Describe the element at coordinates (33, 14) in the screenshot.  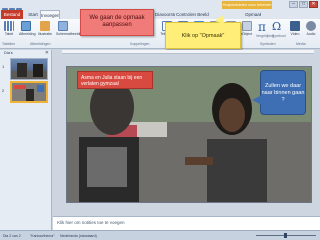
I see `tab-start: Start` at that location.